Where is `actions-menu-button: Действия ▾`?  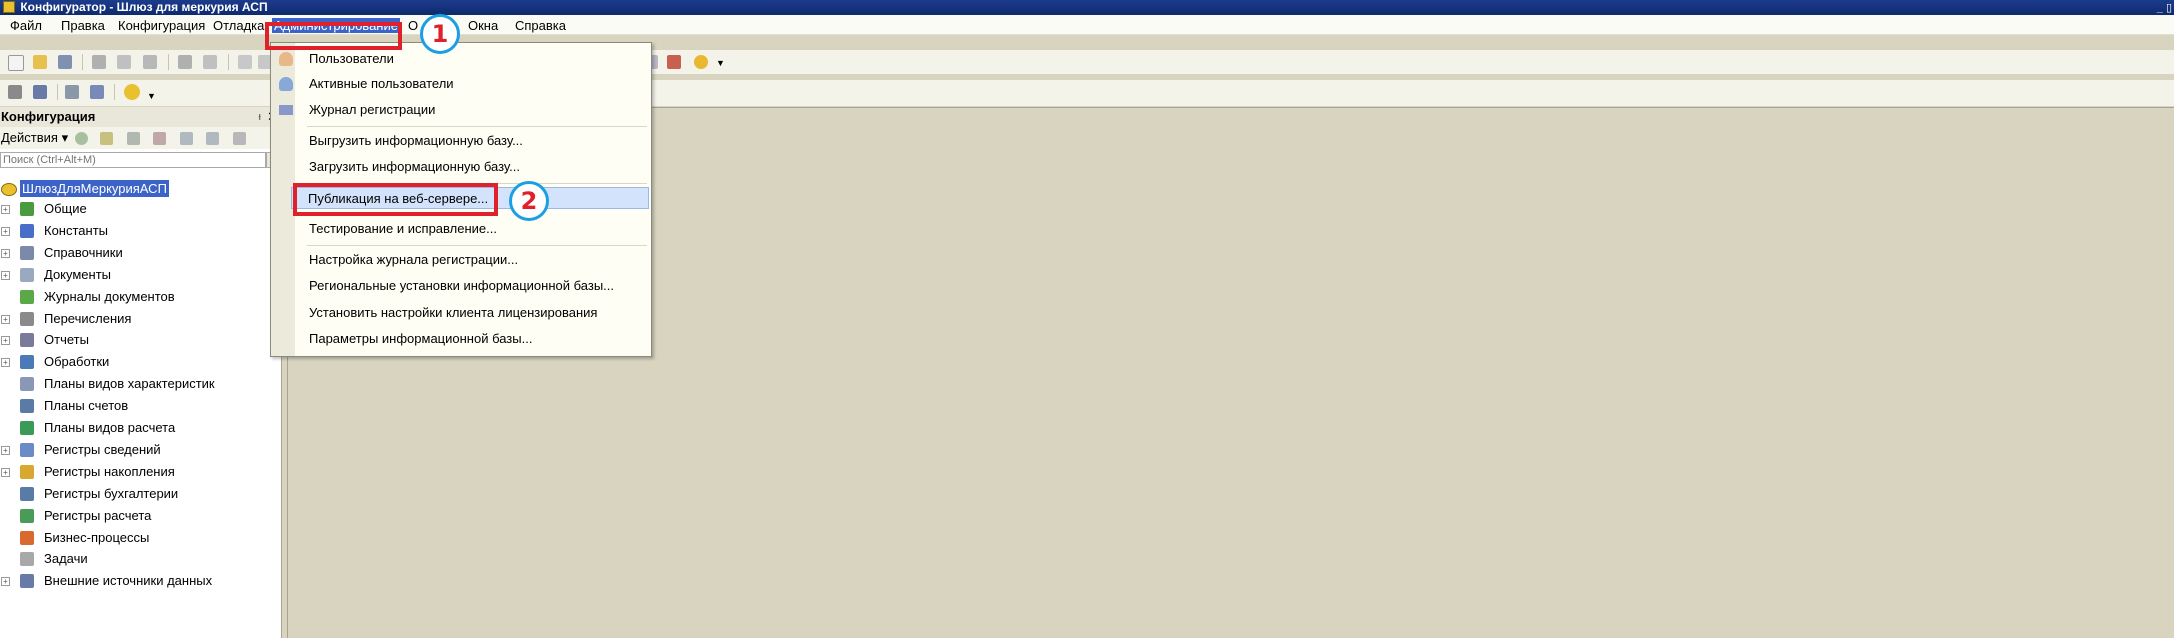 actions-menu-button: Действия ▾ is located at coordinates (34, 138).